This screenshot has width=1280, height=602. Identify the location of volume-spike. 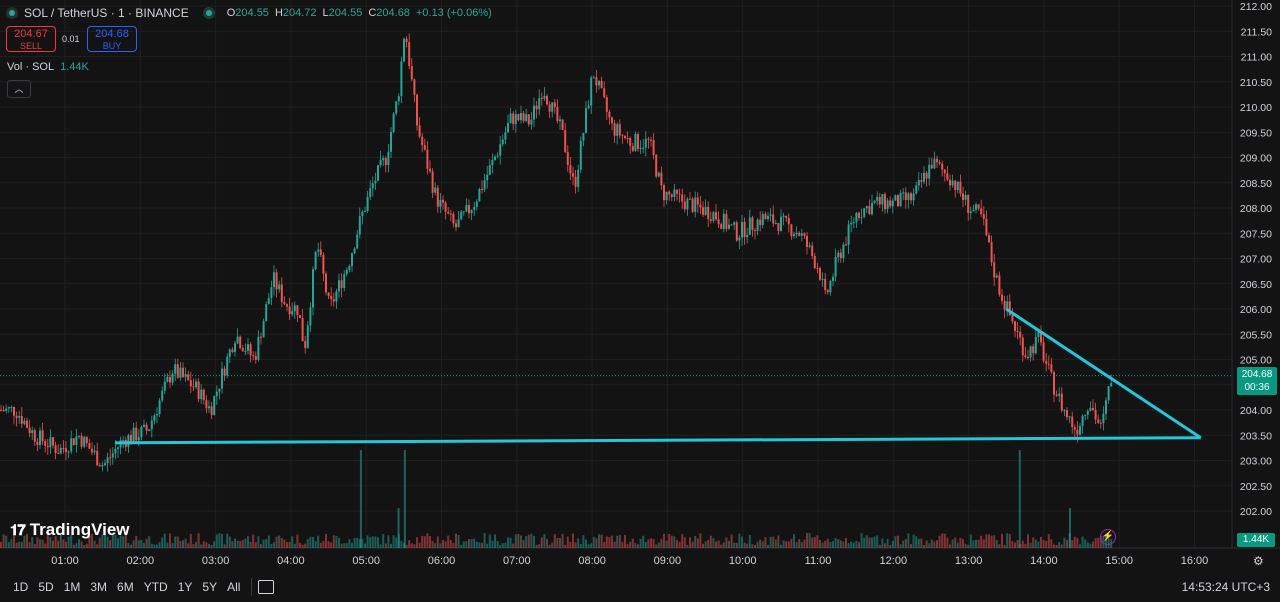
(404, 499).